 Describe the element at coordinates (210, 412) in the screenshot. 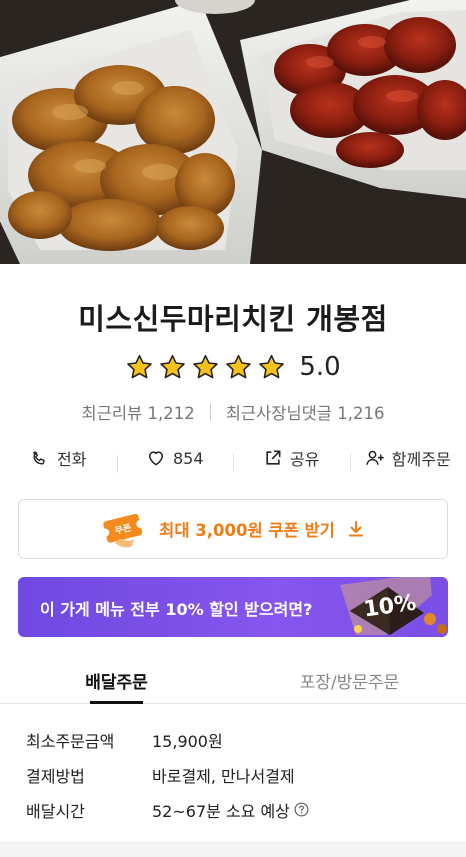

I see `divider` at that location.